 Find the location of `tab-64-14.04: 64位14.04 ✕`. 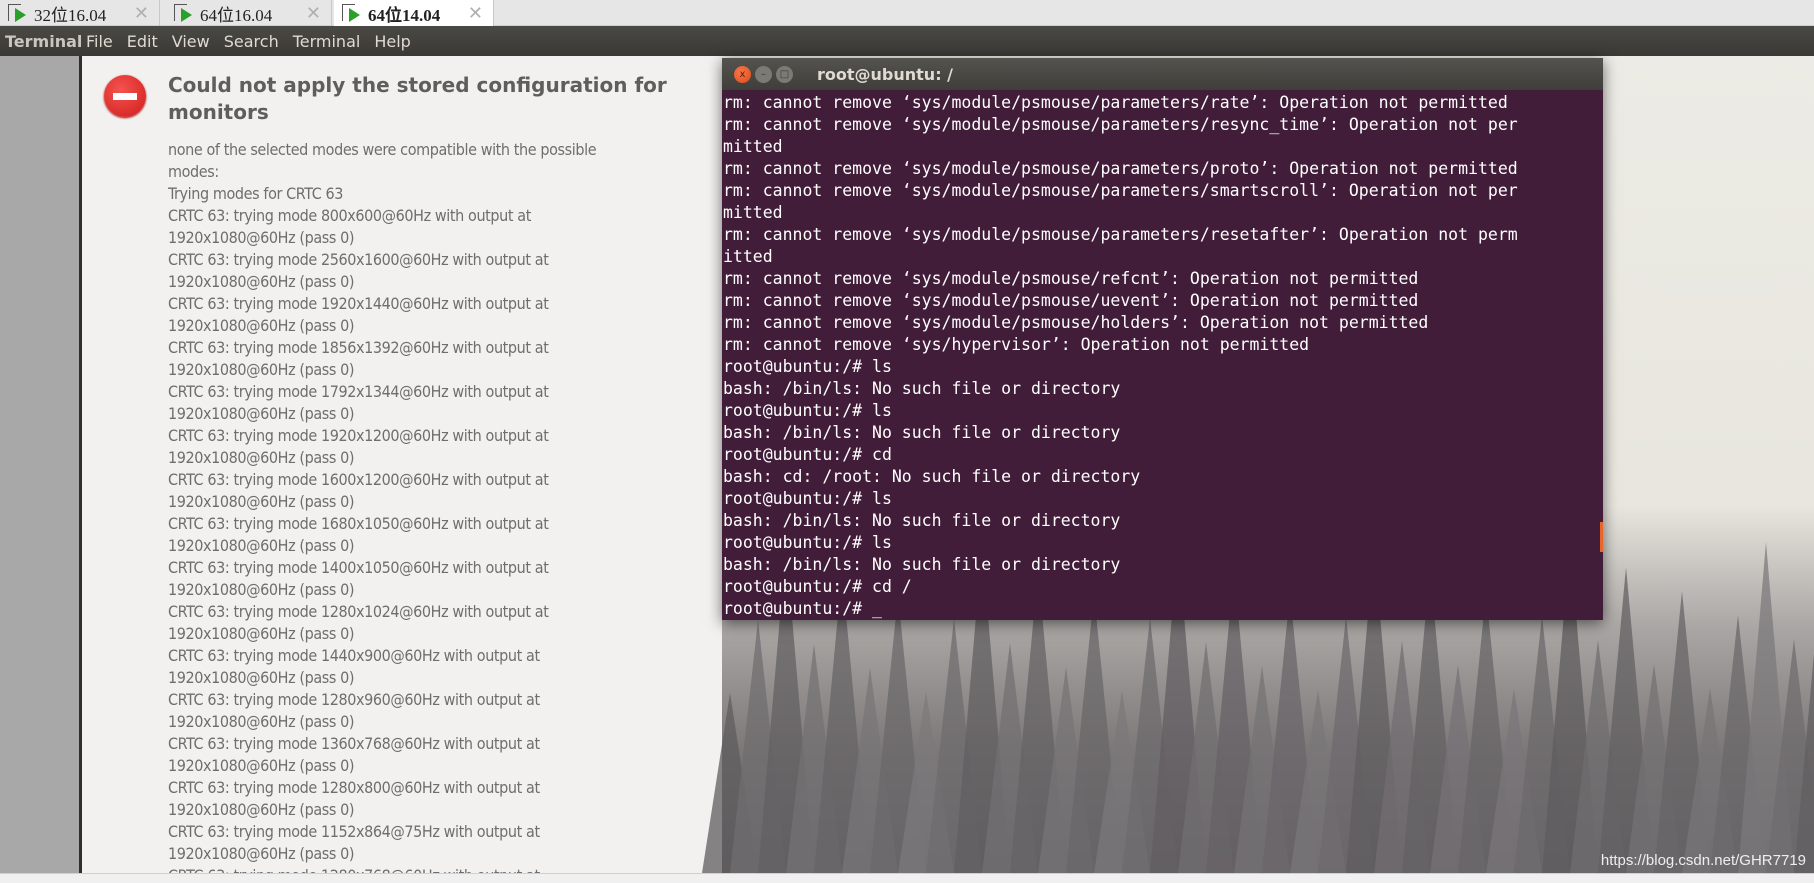

tab-64-14.04: 64位14.04 ✕ is located at coordinates (414, 13).